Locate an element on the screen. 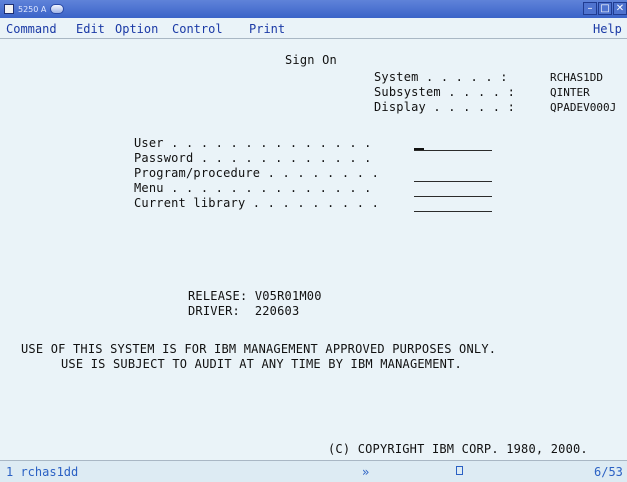  program-input is located at coordinates (453, 181).